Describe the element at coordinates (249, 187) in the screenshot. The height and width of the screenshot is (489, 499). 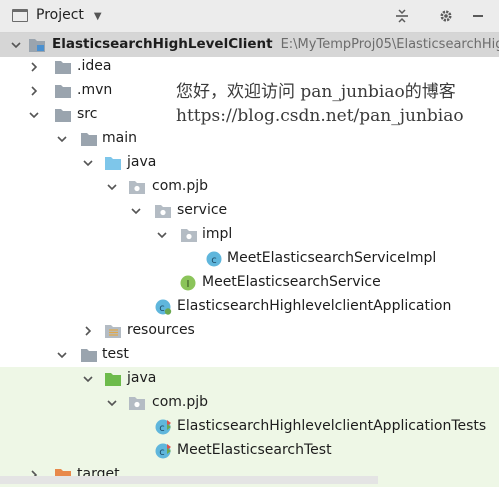
I see `tree-row-pkg-main: com.pjb` at that location.